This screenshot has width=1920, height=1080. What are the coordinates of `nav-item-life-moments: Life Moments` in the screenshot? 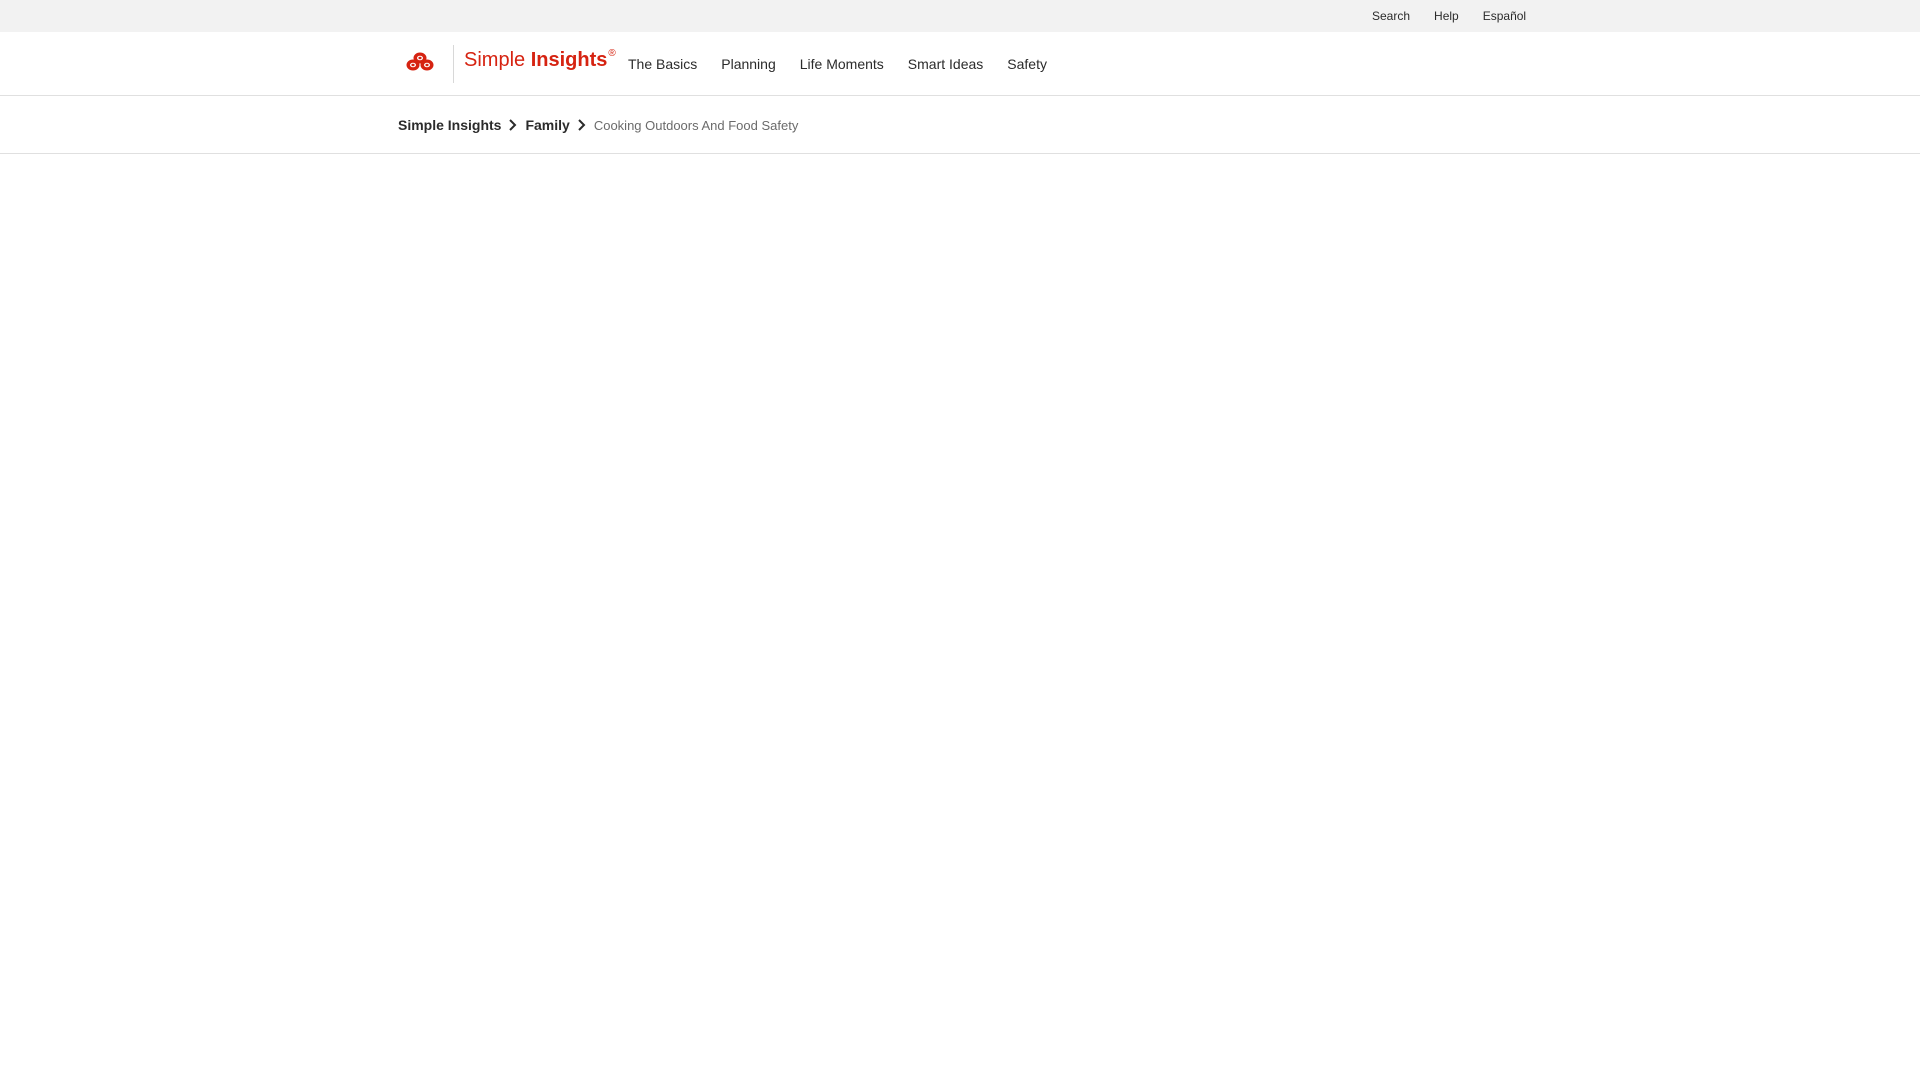 It's located at (842, 64).